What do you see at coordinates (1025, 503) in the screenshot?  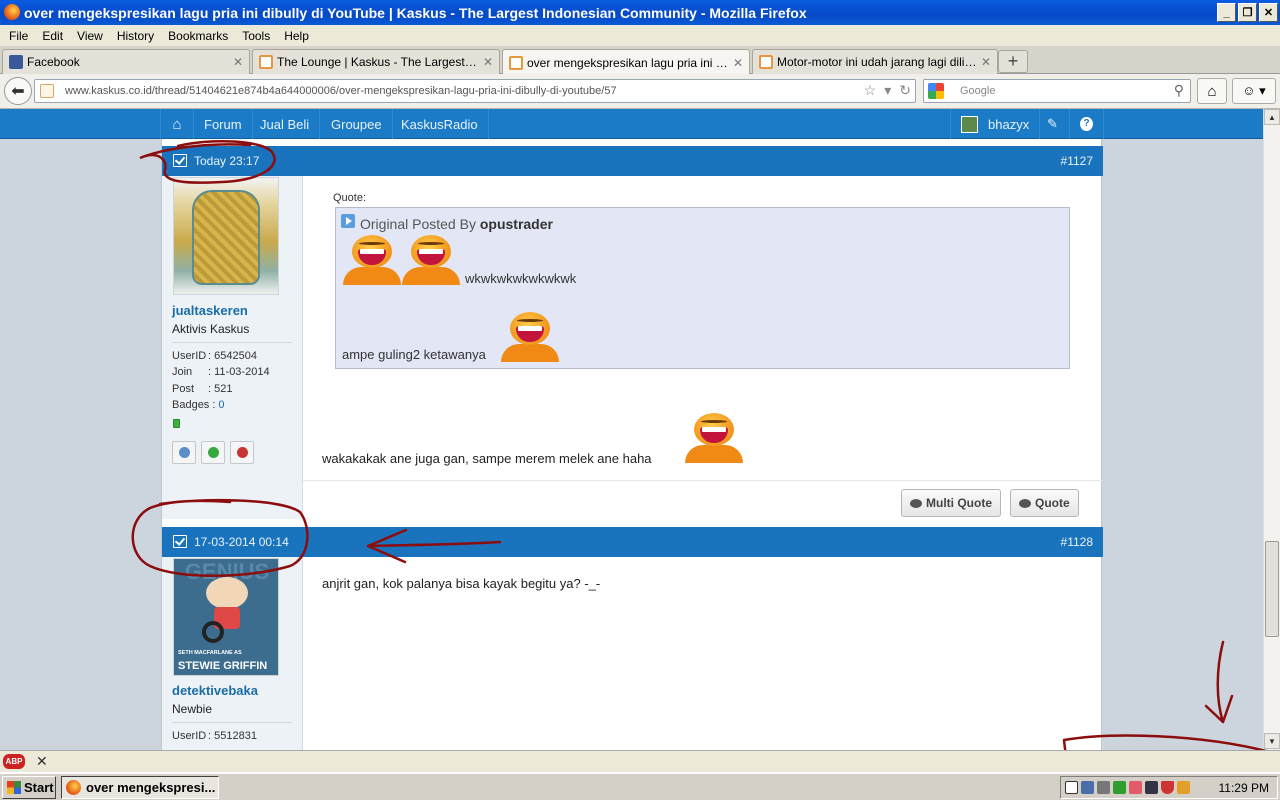 I see `speech-bubble-icon` at bounding box center [1025, 503].